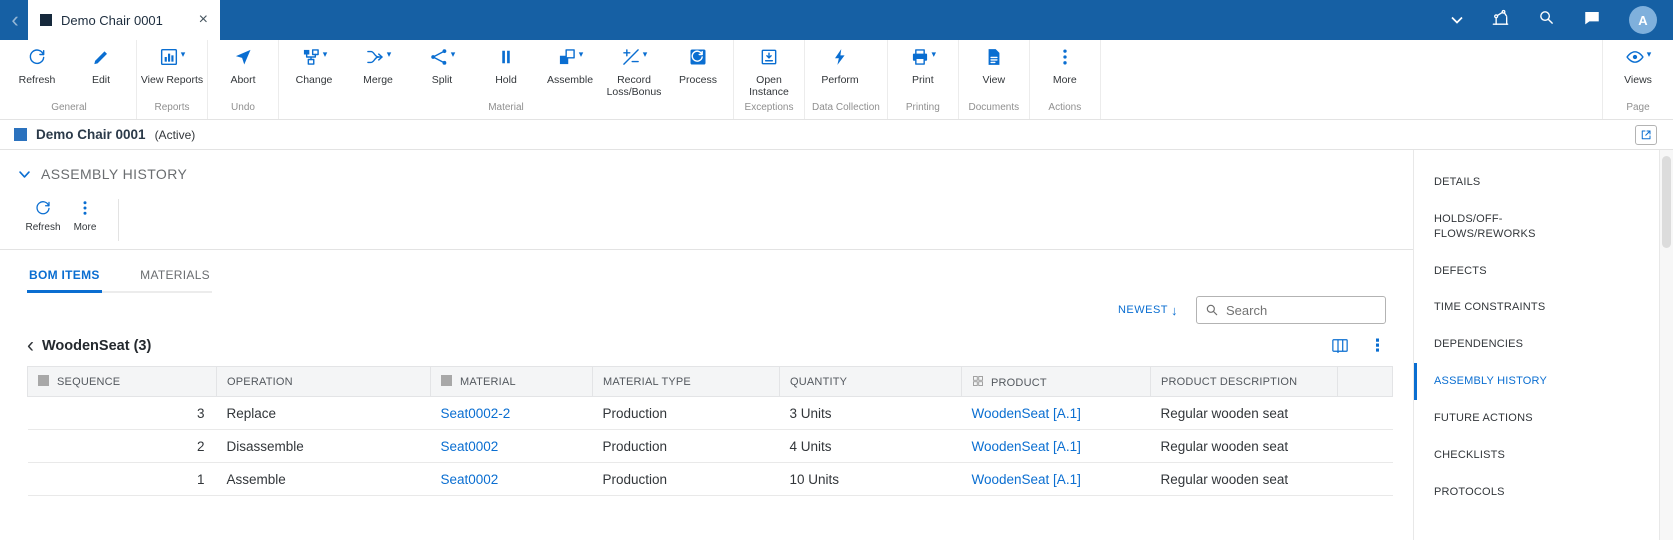 The width and height of the screenshot is (1673, 540). What do you see at coordinates (85, 216) in the screenshot?
I see `section-more-button: More` at bounding box center [85, 216].